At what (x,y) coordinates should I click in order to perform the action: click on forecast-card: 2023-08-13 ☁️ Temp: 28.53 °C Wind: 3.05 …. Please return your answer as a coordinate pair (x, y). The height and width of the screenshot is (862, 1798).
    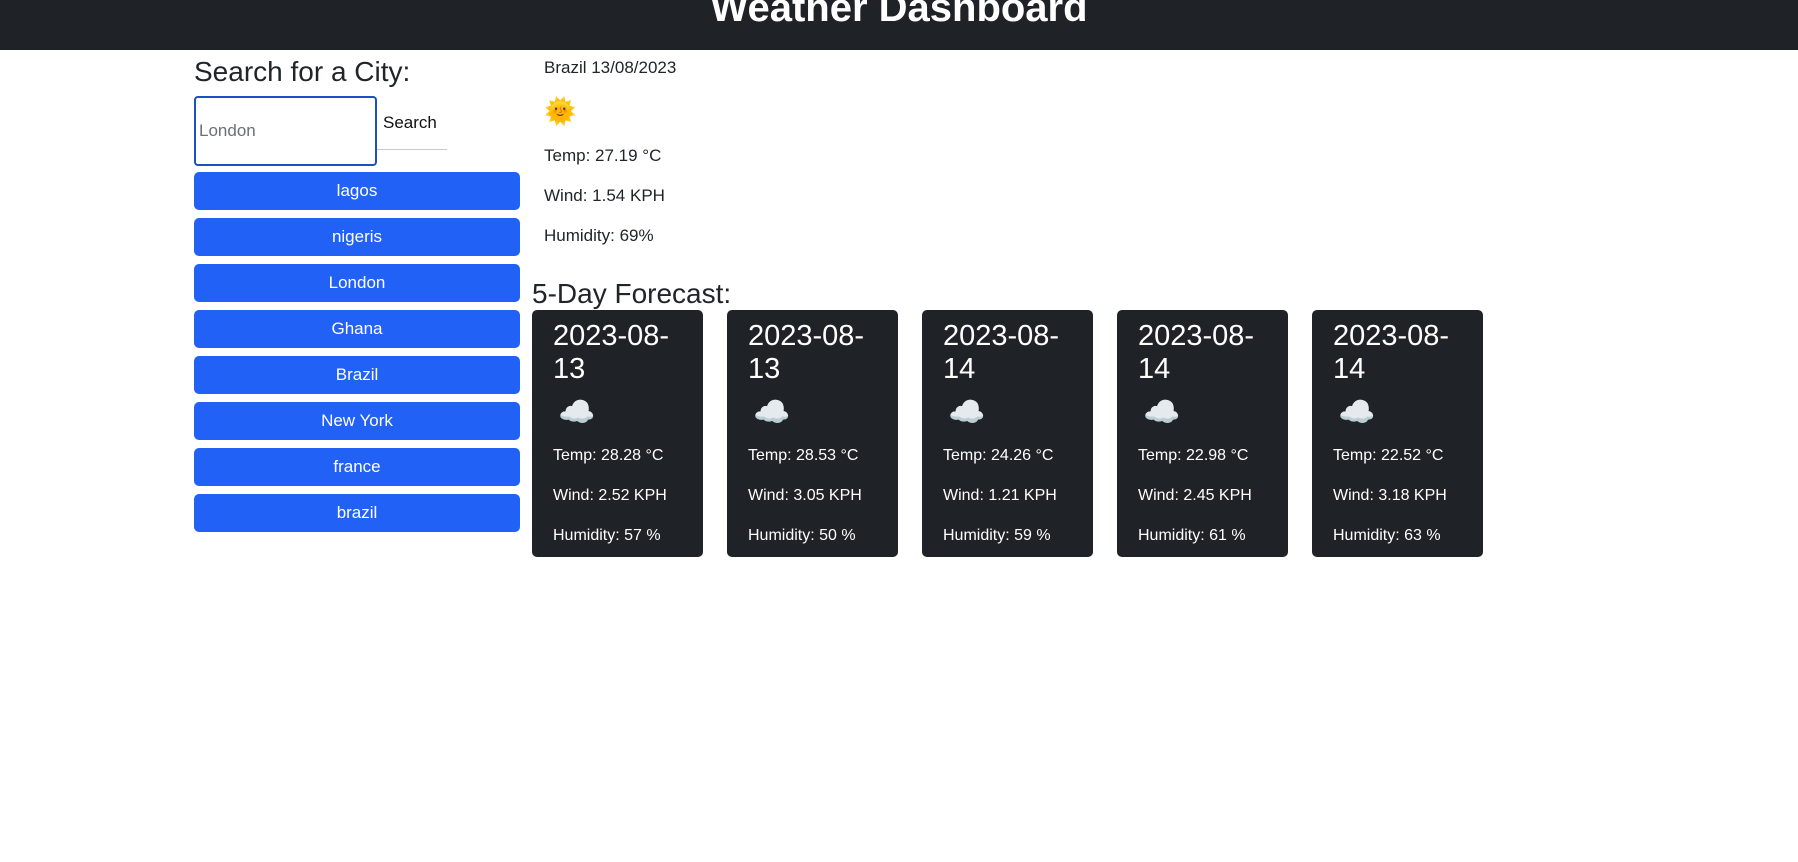
    Looking at the image, I should click on (812, 433).